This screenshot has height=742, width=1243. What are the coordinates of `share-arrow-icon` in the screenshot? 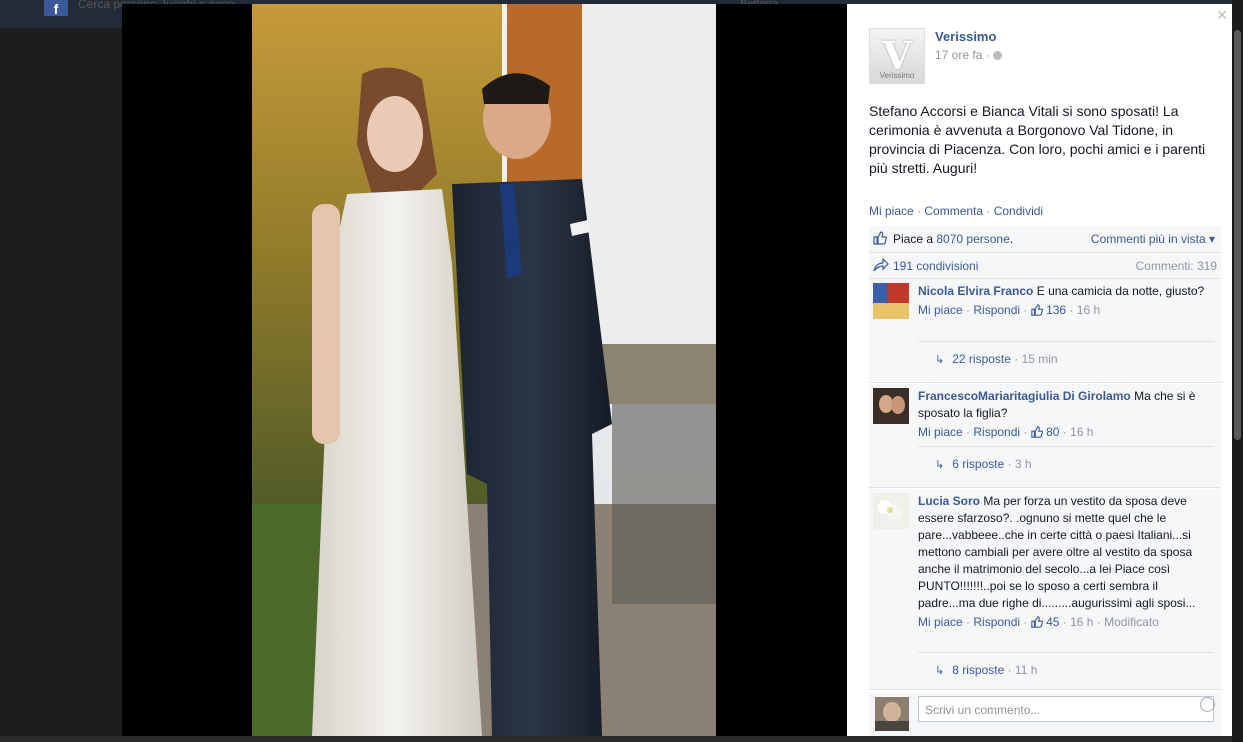 It's located at (881, 265).